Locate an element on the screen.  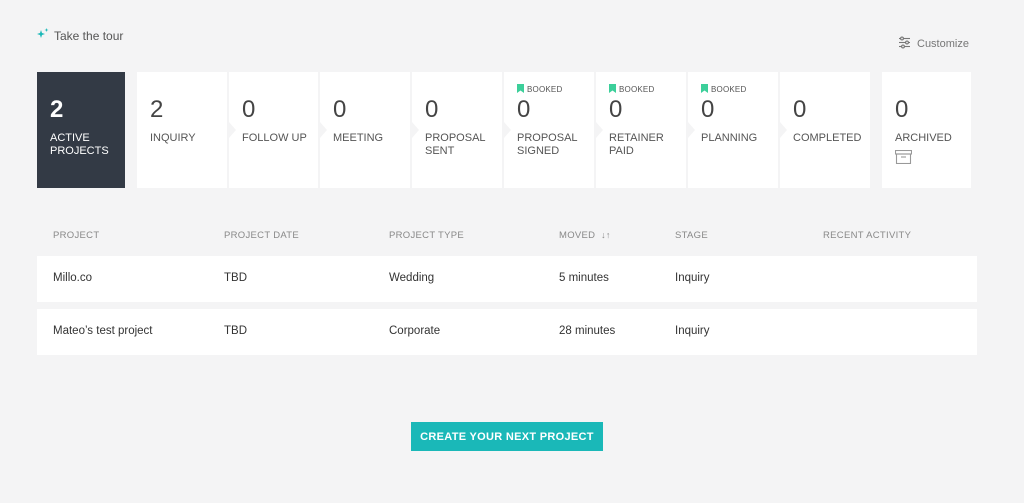
stage-label: FOLLOW UP is located at coordinates (274, 138).